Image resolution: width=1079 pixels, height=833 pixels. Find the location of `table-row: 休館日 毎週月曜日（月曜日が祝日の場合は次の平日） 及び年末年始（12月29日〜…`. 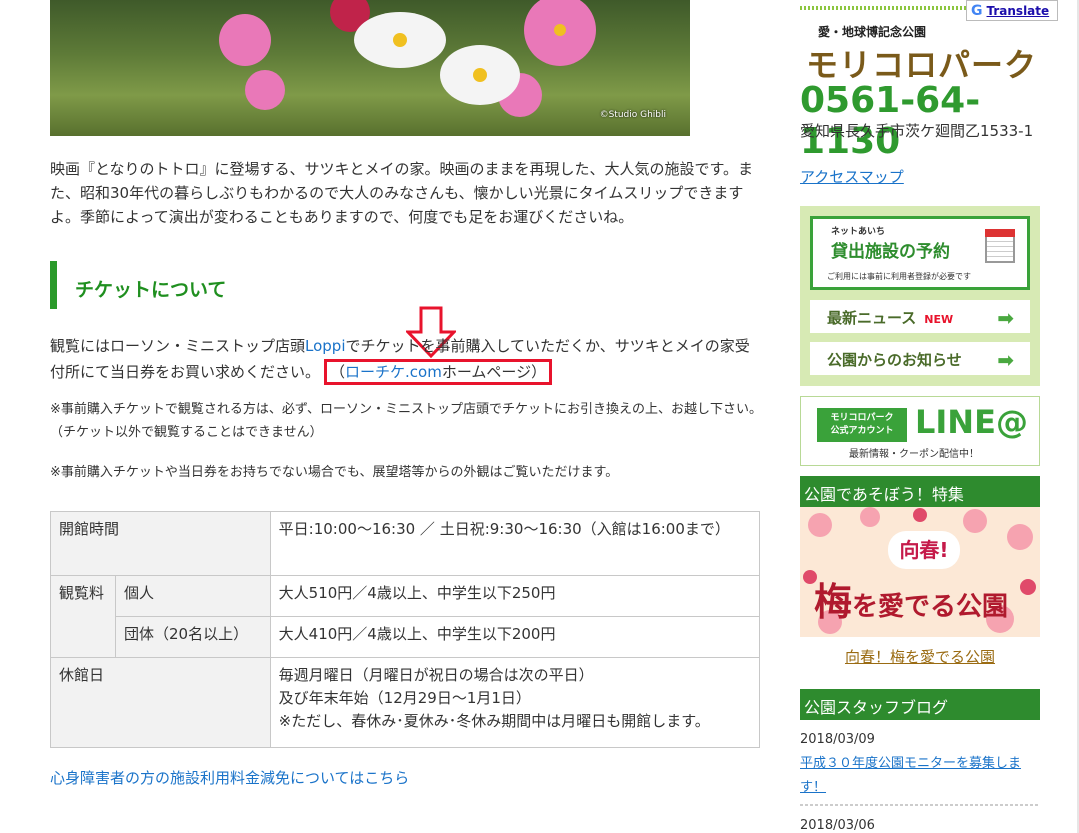

table-row: 休館日 毎週月曜日（月曜日が祝日の場合は次の平日） 及び年末年始（12月29日〜… is located at coordinates (405, 702).